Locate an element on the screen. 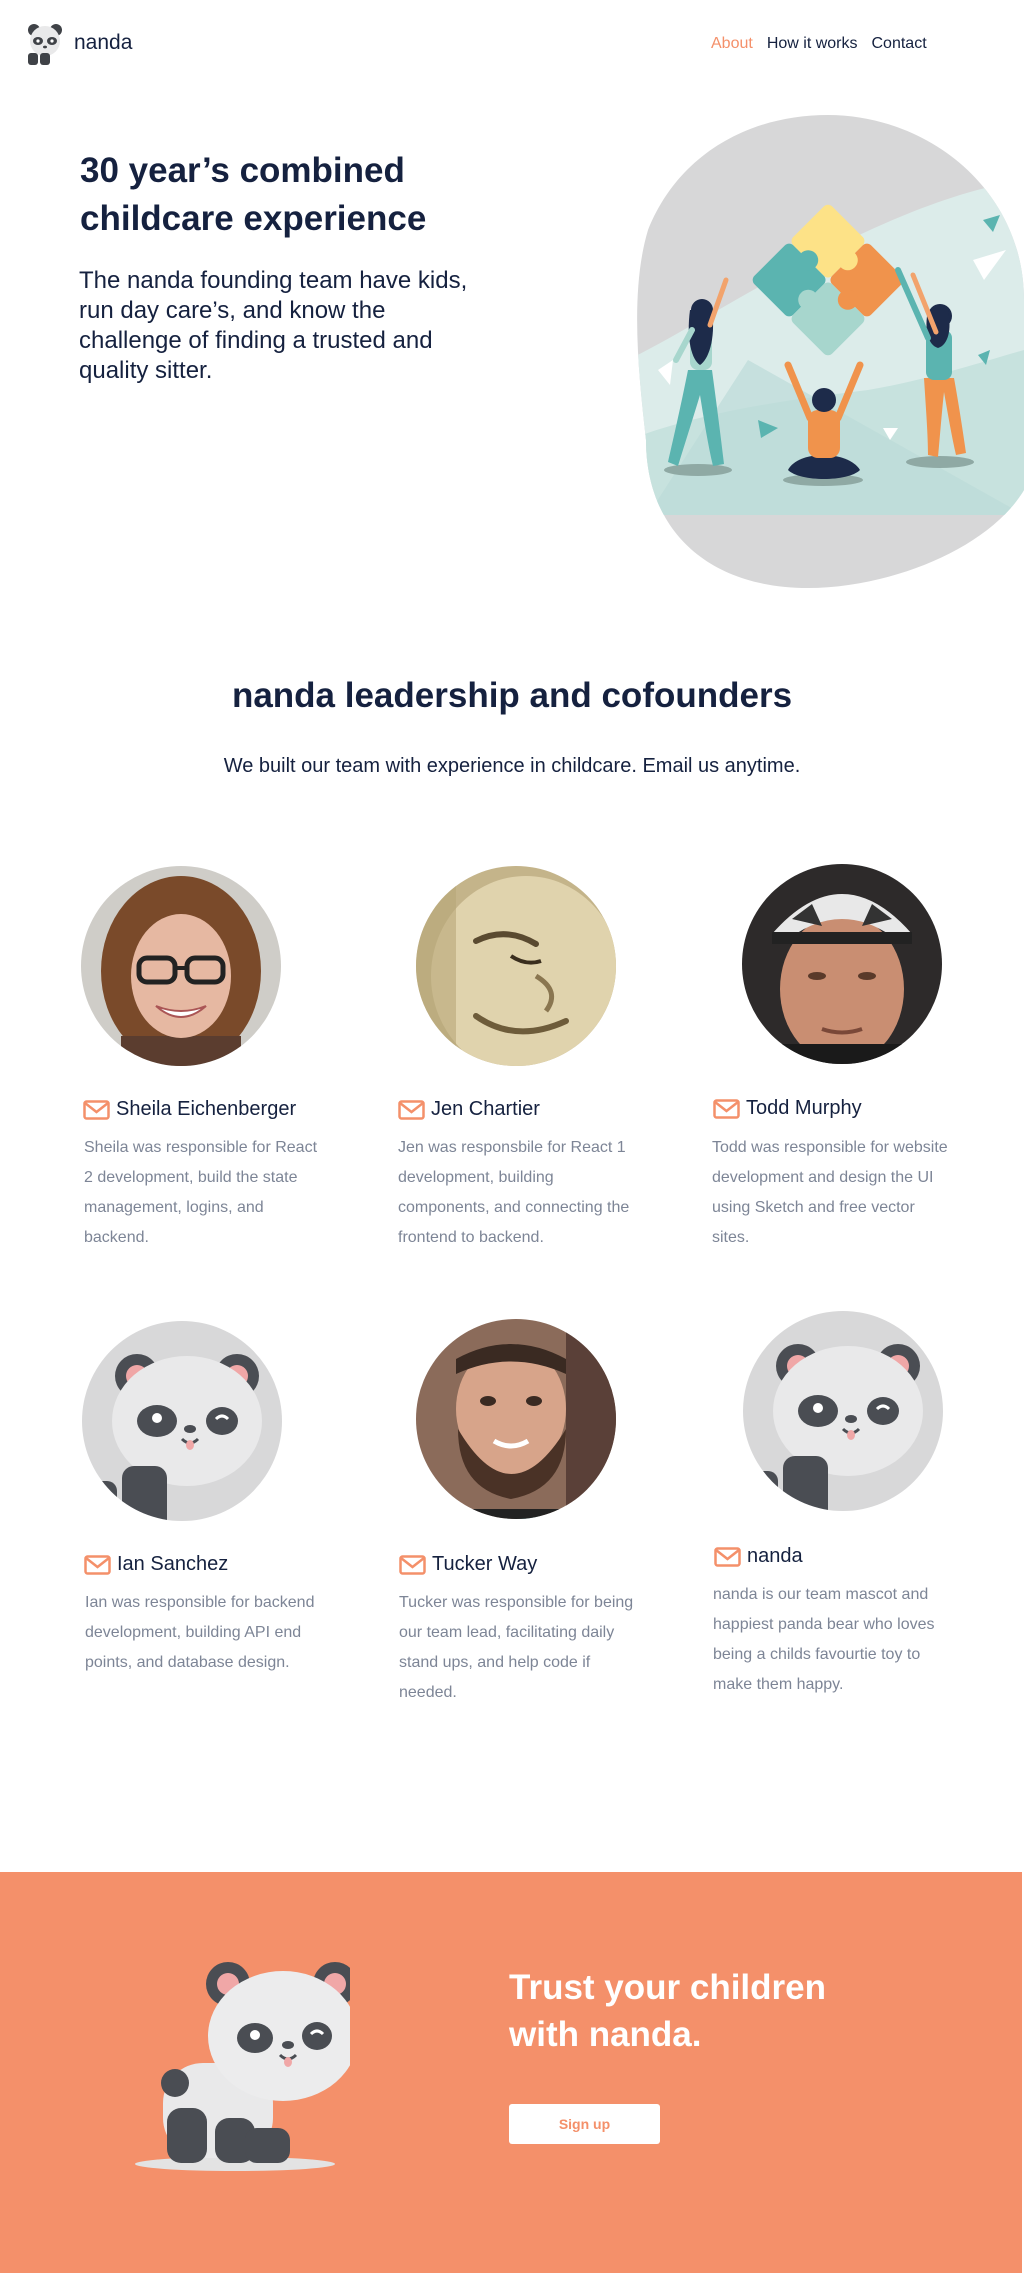 The width and height of the screenshot is (1024, 2273). member-contact-line: Sheila Eichenberger is located at coordinates (189, 1109).